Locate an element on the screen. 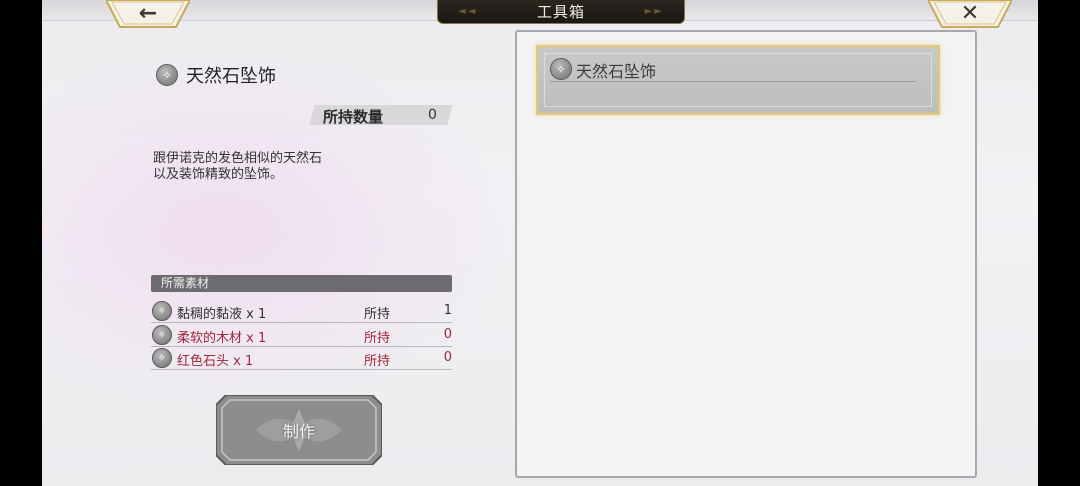 The width and height of the screenshot is (1080, 486). craft-button: 制作 is located at coordinates (299, 430).